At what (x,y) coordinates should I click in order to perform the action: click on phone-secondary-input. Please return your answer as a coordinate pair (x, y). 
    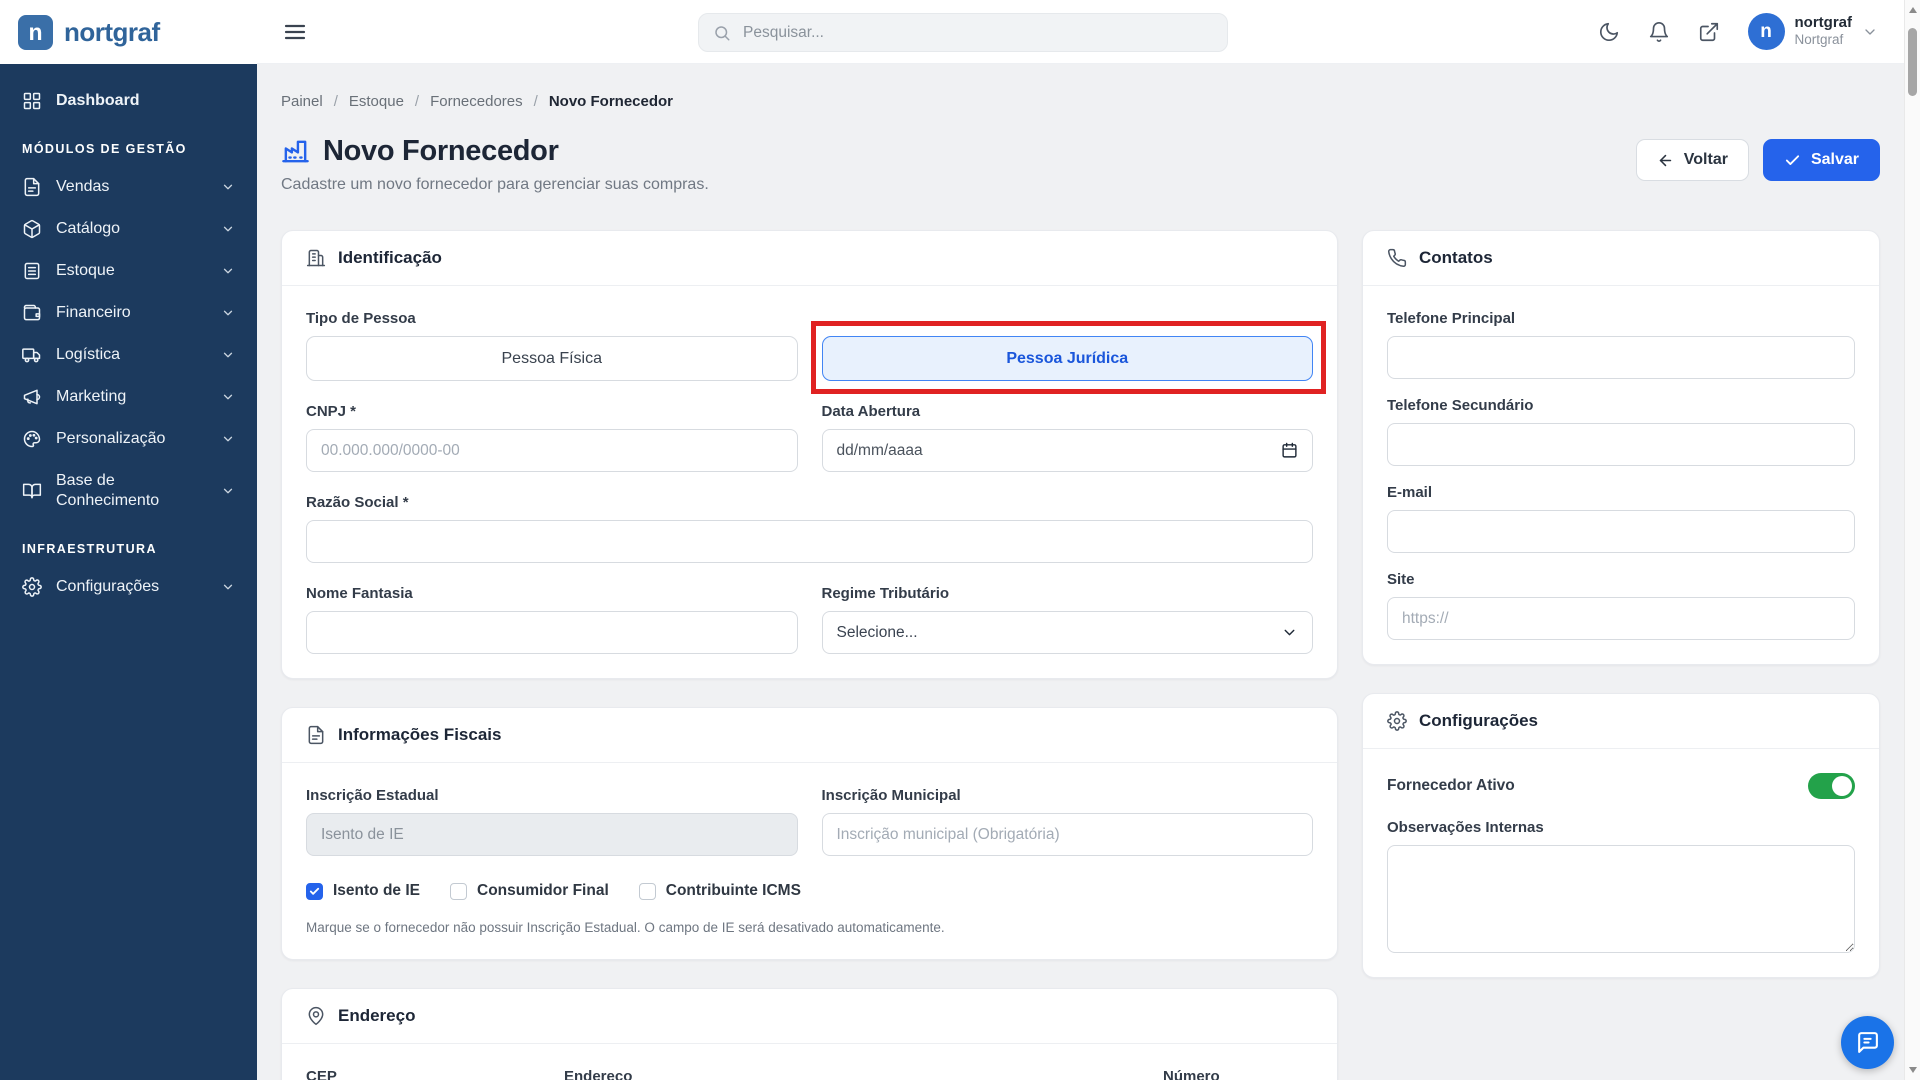
    Looking at the image, I should click on (1621, 444).